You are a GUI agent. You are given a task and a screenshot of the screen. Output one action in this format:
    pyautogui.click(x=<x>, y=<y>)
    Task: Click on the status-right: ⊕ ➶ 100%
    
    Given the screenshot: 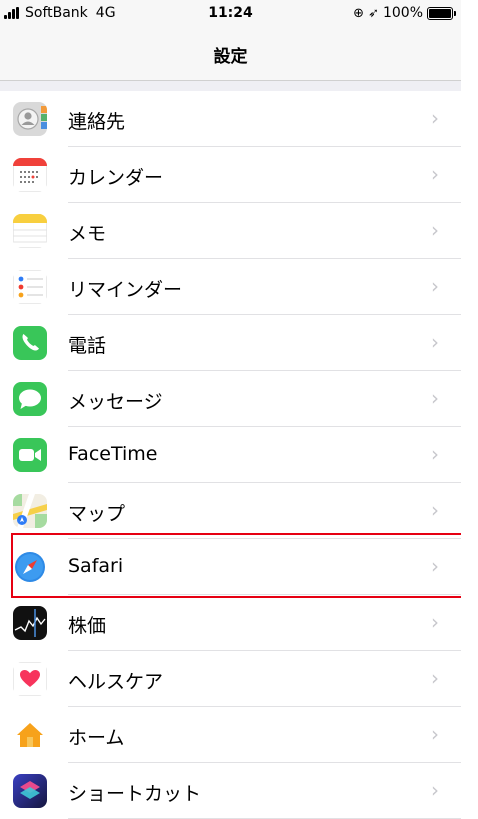 What is the action you would take?
    pyautogui.click(x=404, y=13)
    